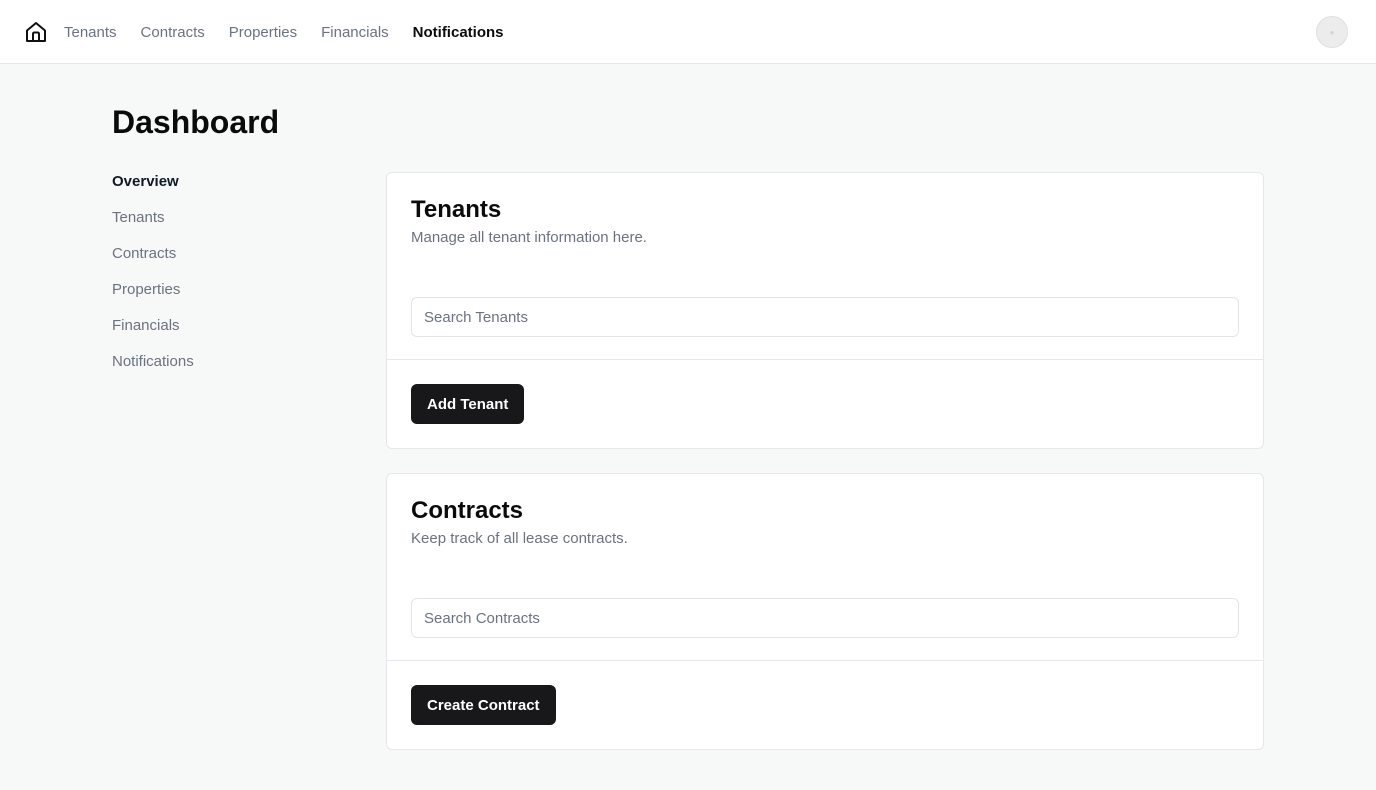 This screenshot has width=1376, height=790. Describe the element at coordinates (825, 693) in the screenshot. I see `contracts-card-footer: Create Contract` at that location.